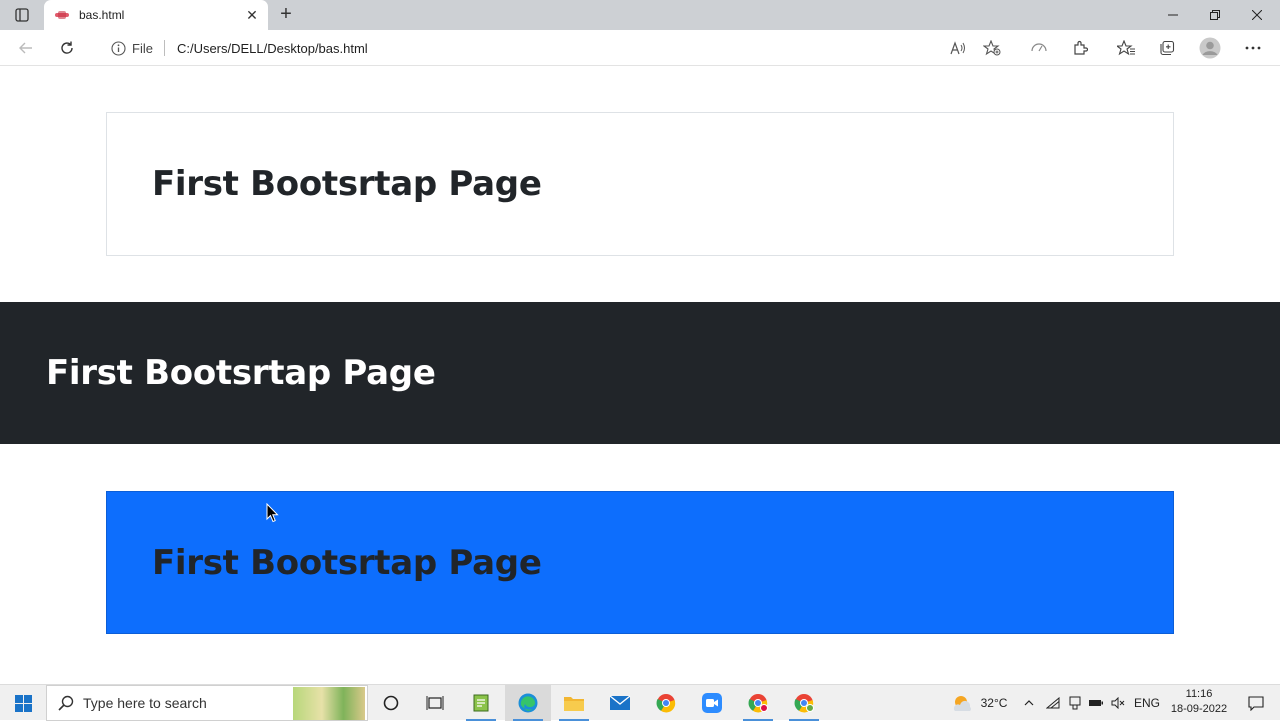 The width and height of the screenshot is (1280, 721). I want to click on add-favorite-icon, so click(992, 48).